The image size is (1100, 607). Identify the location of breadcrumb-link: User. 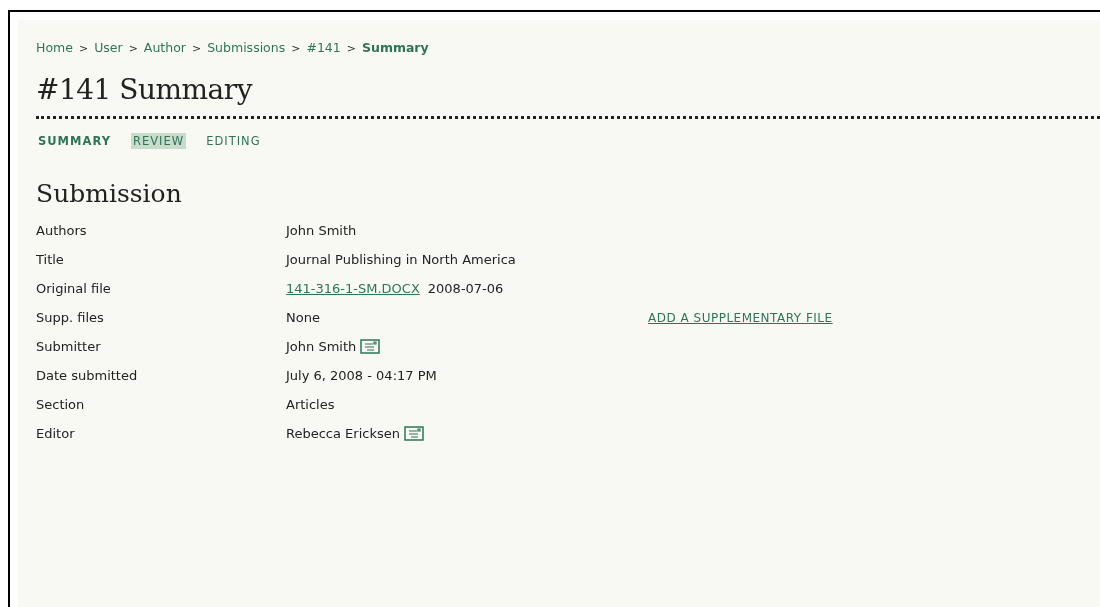
(108, 47).